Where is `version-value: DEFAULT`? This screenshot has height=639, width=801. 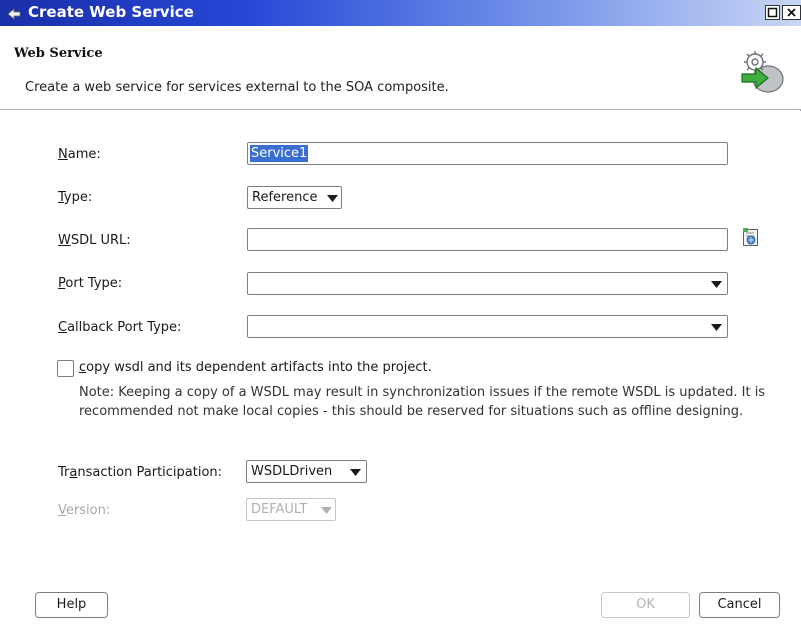 version-value: DEFAULT is located at coordinates (279, 509).